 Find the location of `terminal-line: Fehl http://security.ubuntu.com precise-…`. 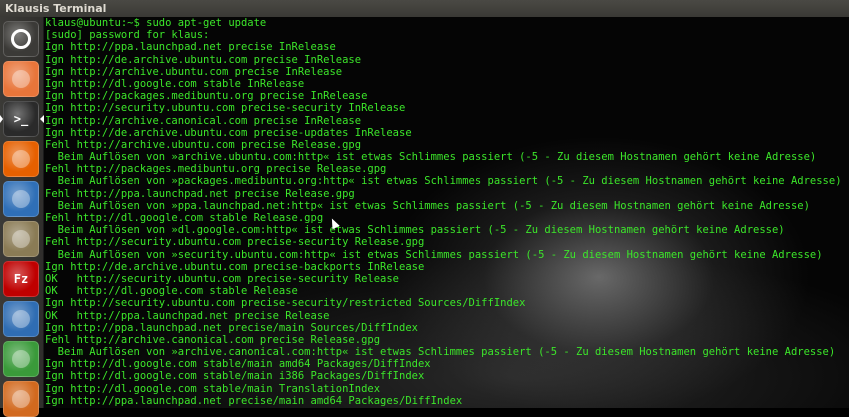

terminal-line: Fehl http://security.ubuntu.com precise-… is located at coordinates (235, 242).